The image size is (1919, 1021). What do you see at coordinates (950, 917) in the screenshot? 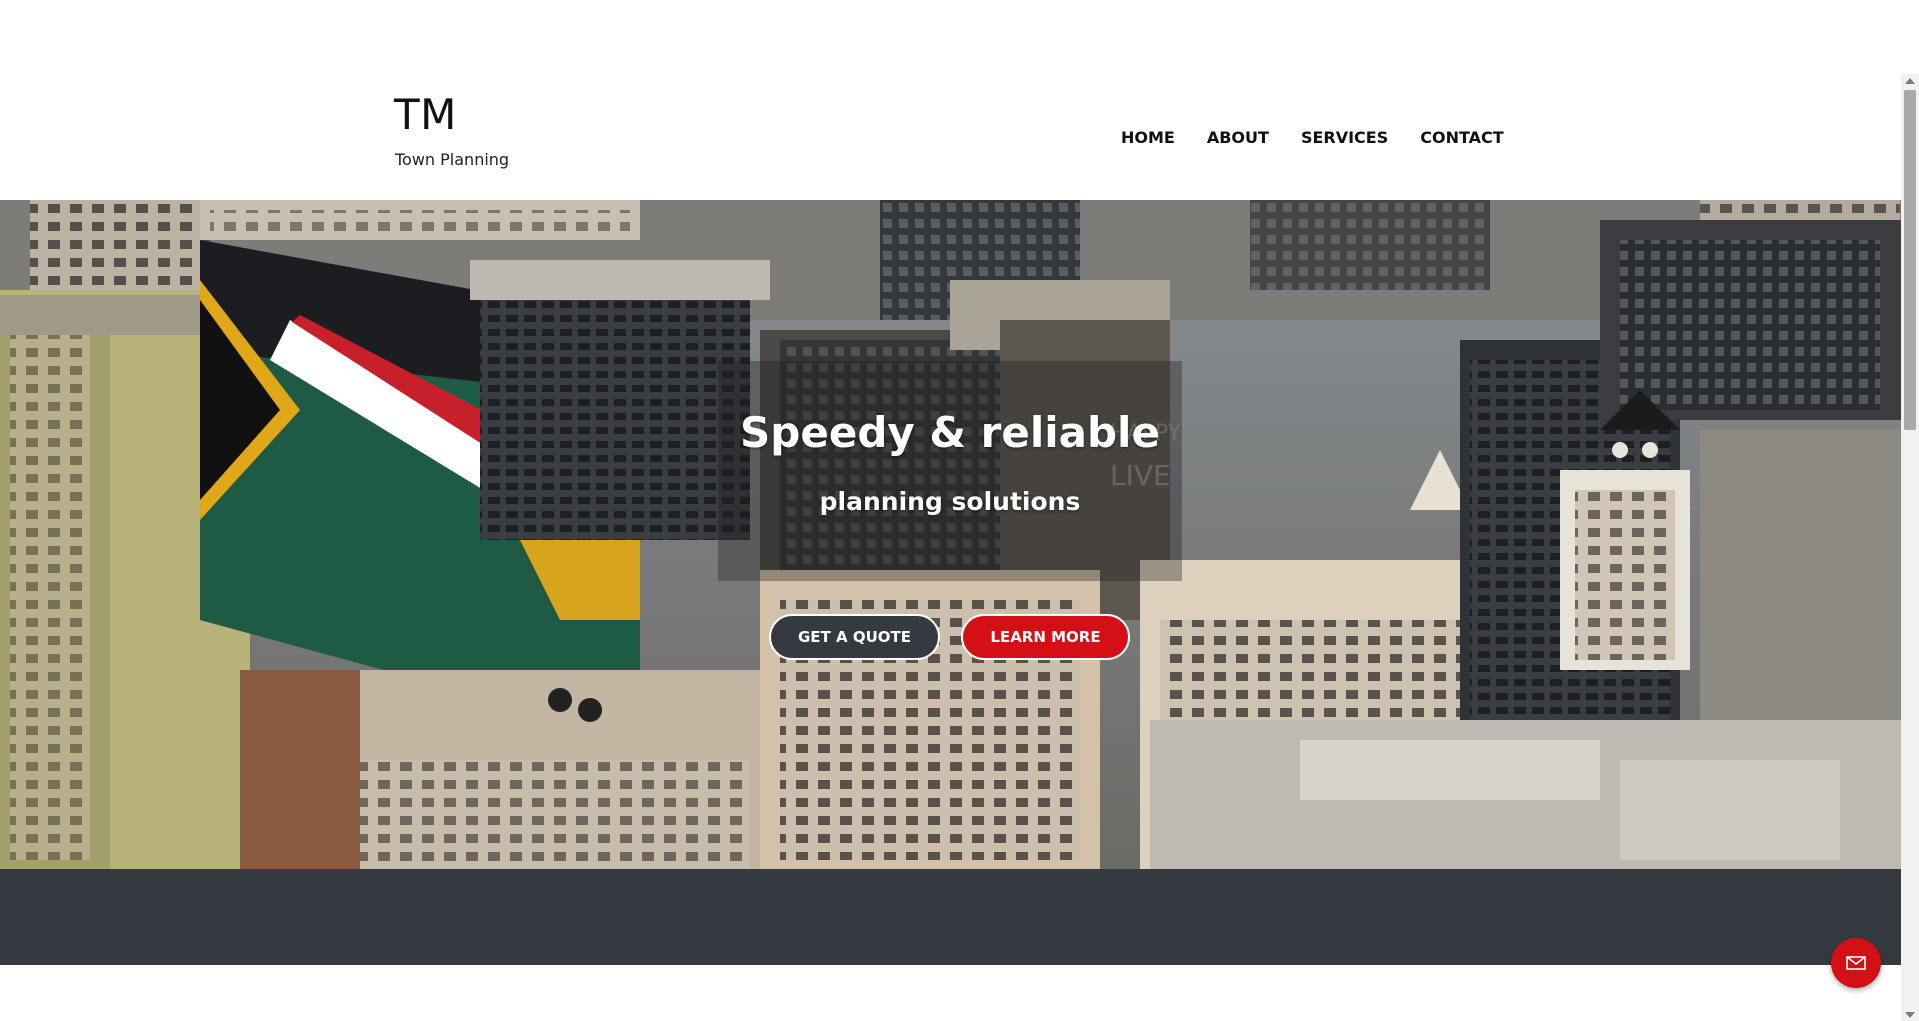
I see `dark-band-section` at bounding box center [950, 917].